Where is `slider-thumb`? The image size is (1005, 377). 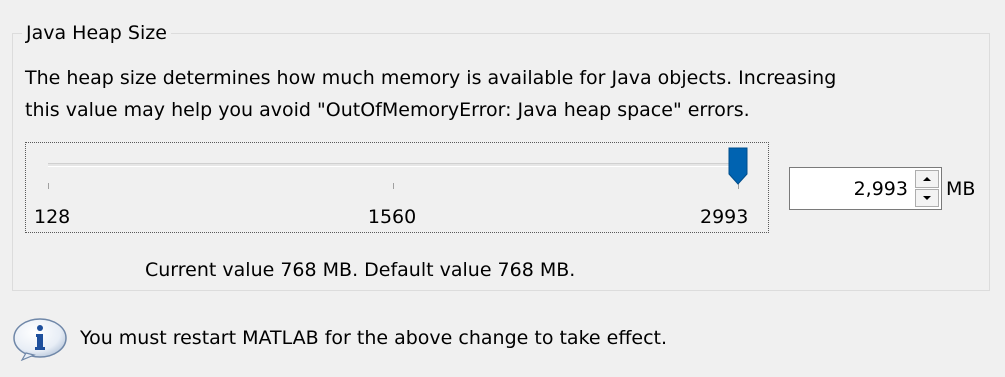 slider-thumb is located at coordinates (738, 166).